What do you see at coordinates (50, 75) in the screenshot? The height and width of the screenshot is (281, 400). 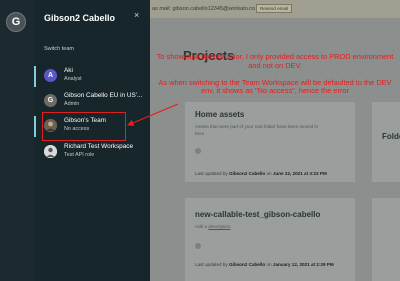 I see `team-avatar: A` at bounding box center [50, 75].